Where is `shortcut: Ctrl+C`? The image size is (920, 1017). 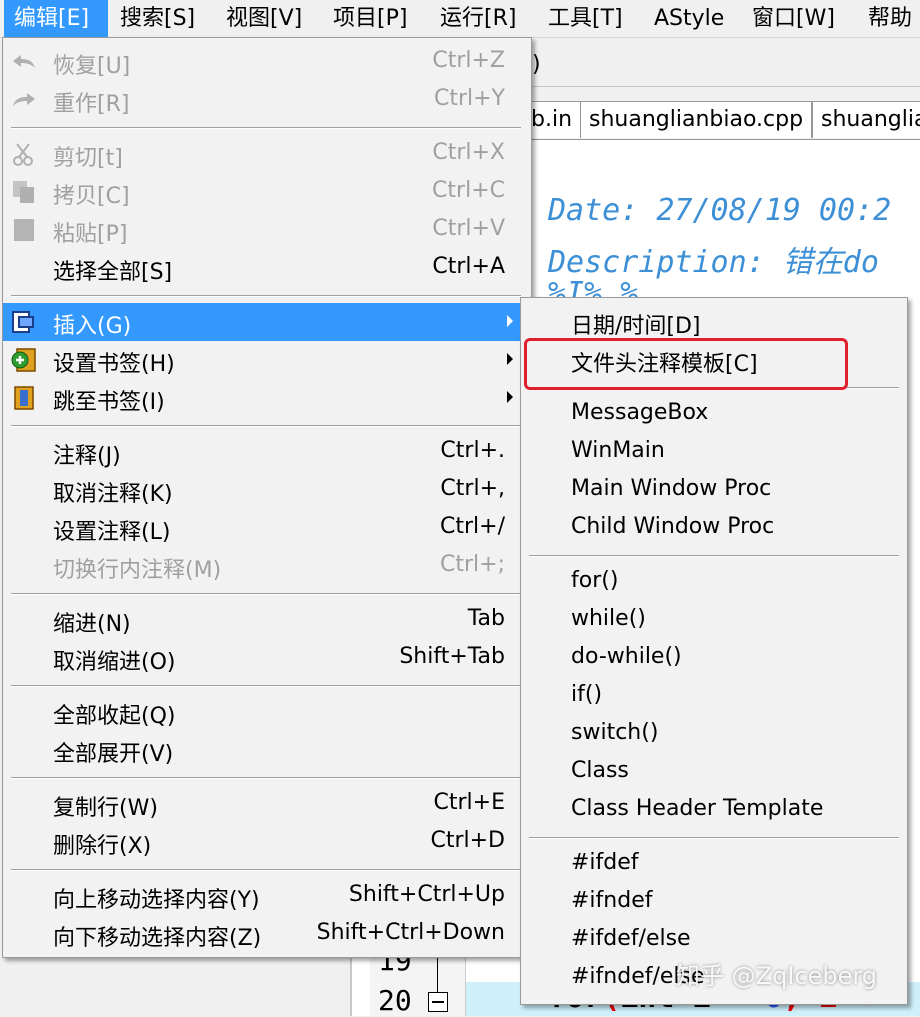 shortcut: Ctrl+C is located at coordinates (468, 190).